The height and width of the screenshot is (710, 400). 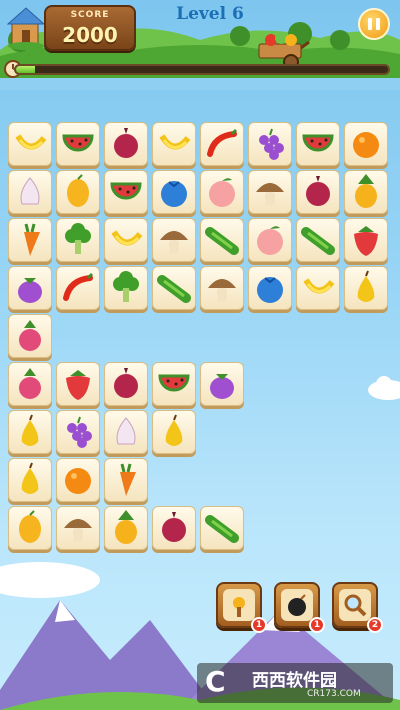 I want to click on hint-booster-button: 1, so click(x=241, y=607).